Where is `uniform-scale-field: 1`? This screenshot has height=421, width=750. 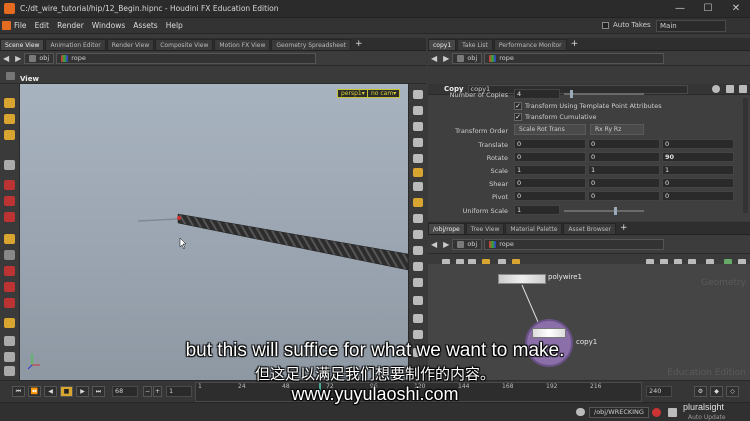
uniform-scale-field: 1 is located at coordinates (537, 210).